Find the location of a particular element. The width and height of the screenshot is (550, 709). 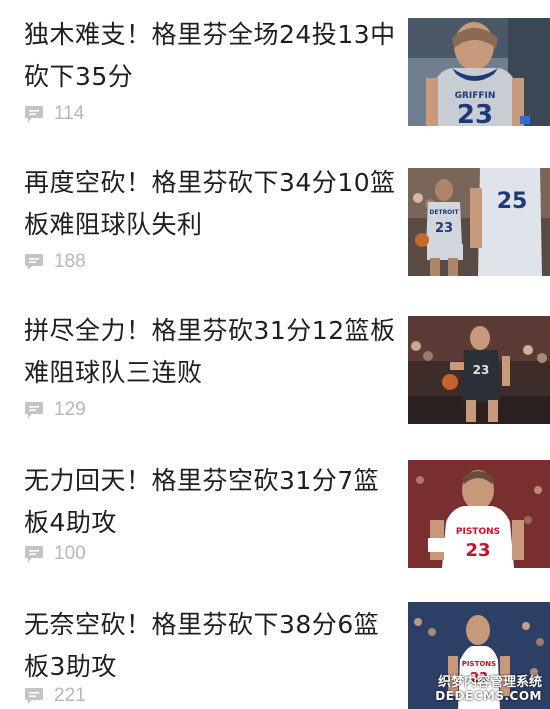

article-thumbnail: DETROIT 23 25 is located at coordinates (479, 222).